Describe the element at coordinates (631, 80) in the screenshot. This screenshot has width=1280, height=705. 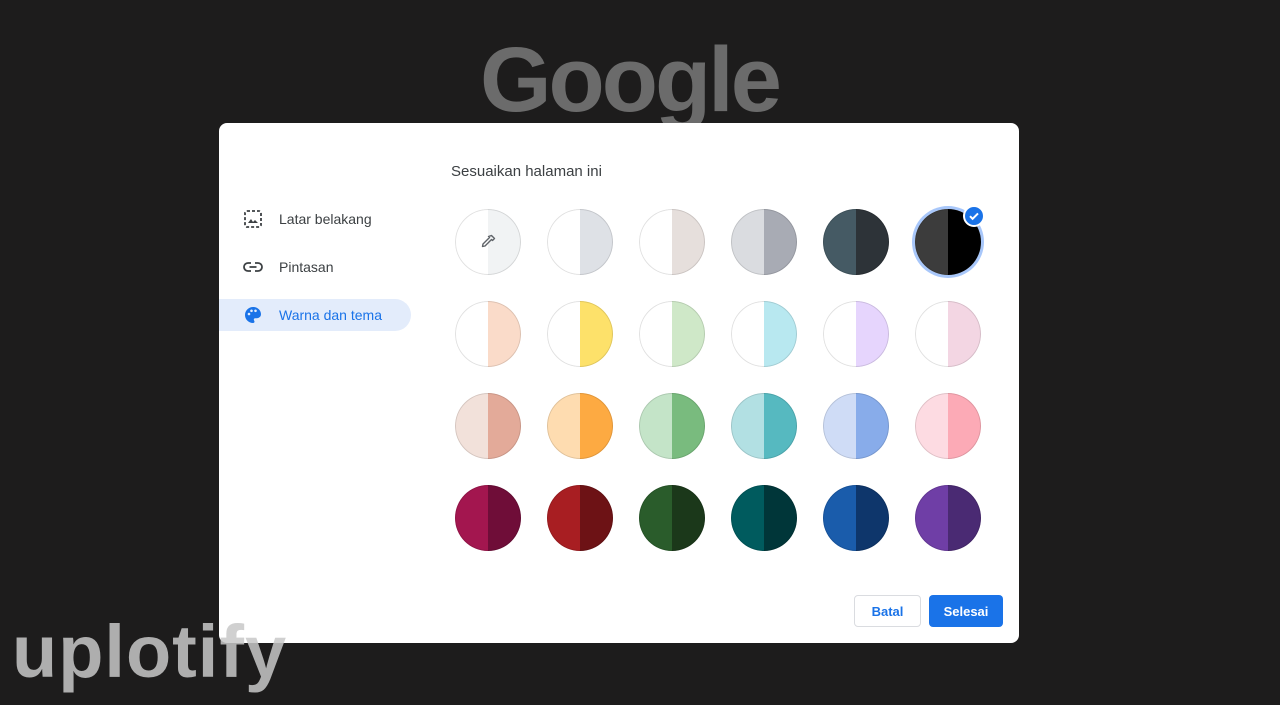
I see `google-logo: Google` at that location.